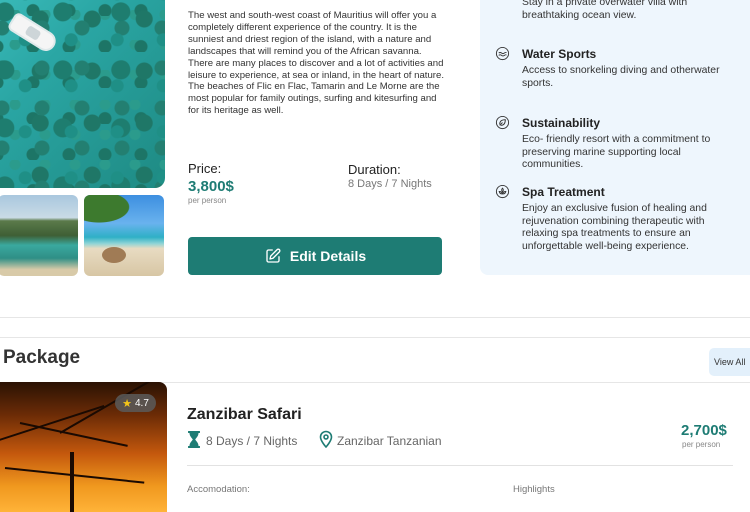 The image size is (750, 512). What do you see at coordinates (127, 403) in the screenshot?
I see `star-icon: ★` at bounding box center [127, 403].